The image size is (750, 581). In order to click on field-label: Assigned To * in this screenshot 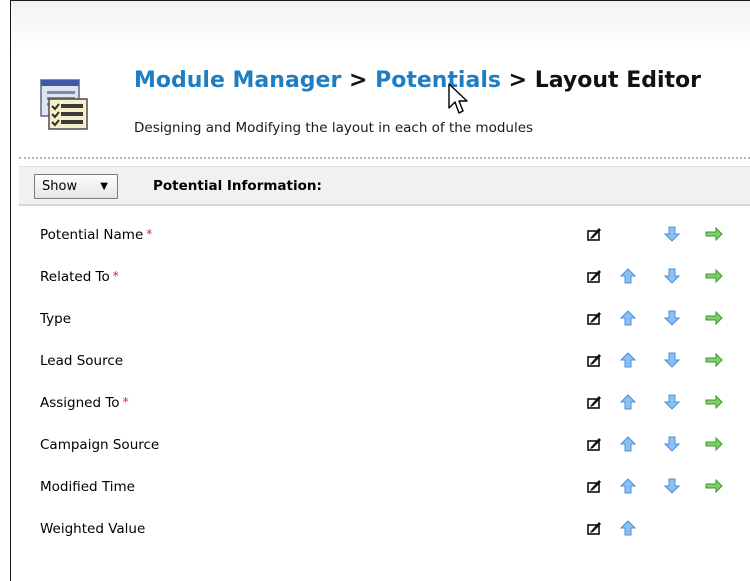, I will do `click(84, 403)`.